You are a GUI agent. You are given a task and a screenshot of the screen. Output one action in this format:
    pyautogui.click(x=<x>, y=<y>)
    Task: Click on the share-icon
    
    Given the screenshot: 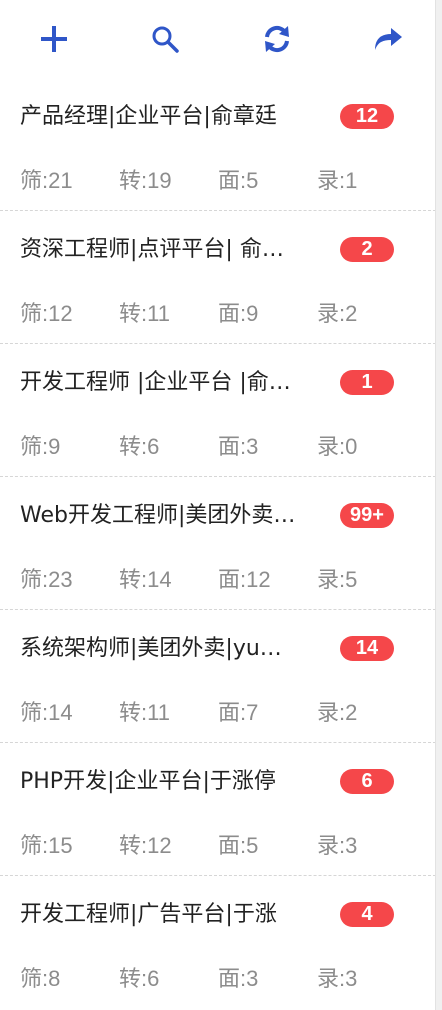 What is the action you would take?
    pyautogui.click(x=388, y=39)
    